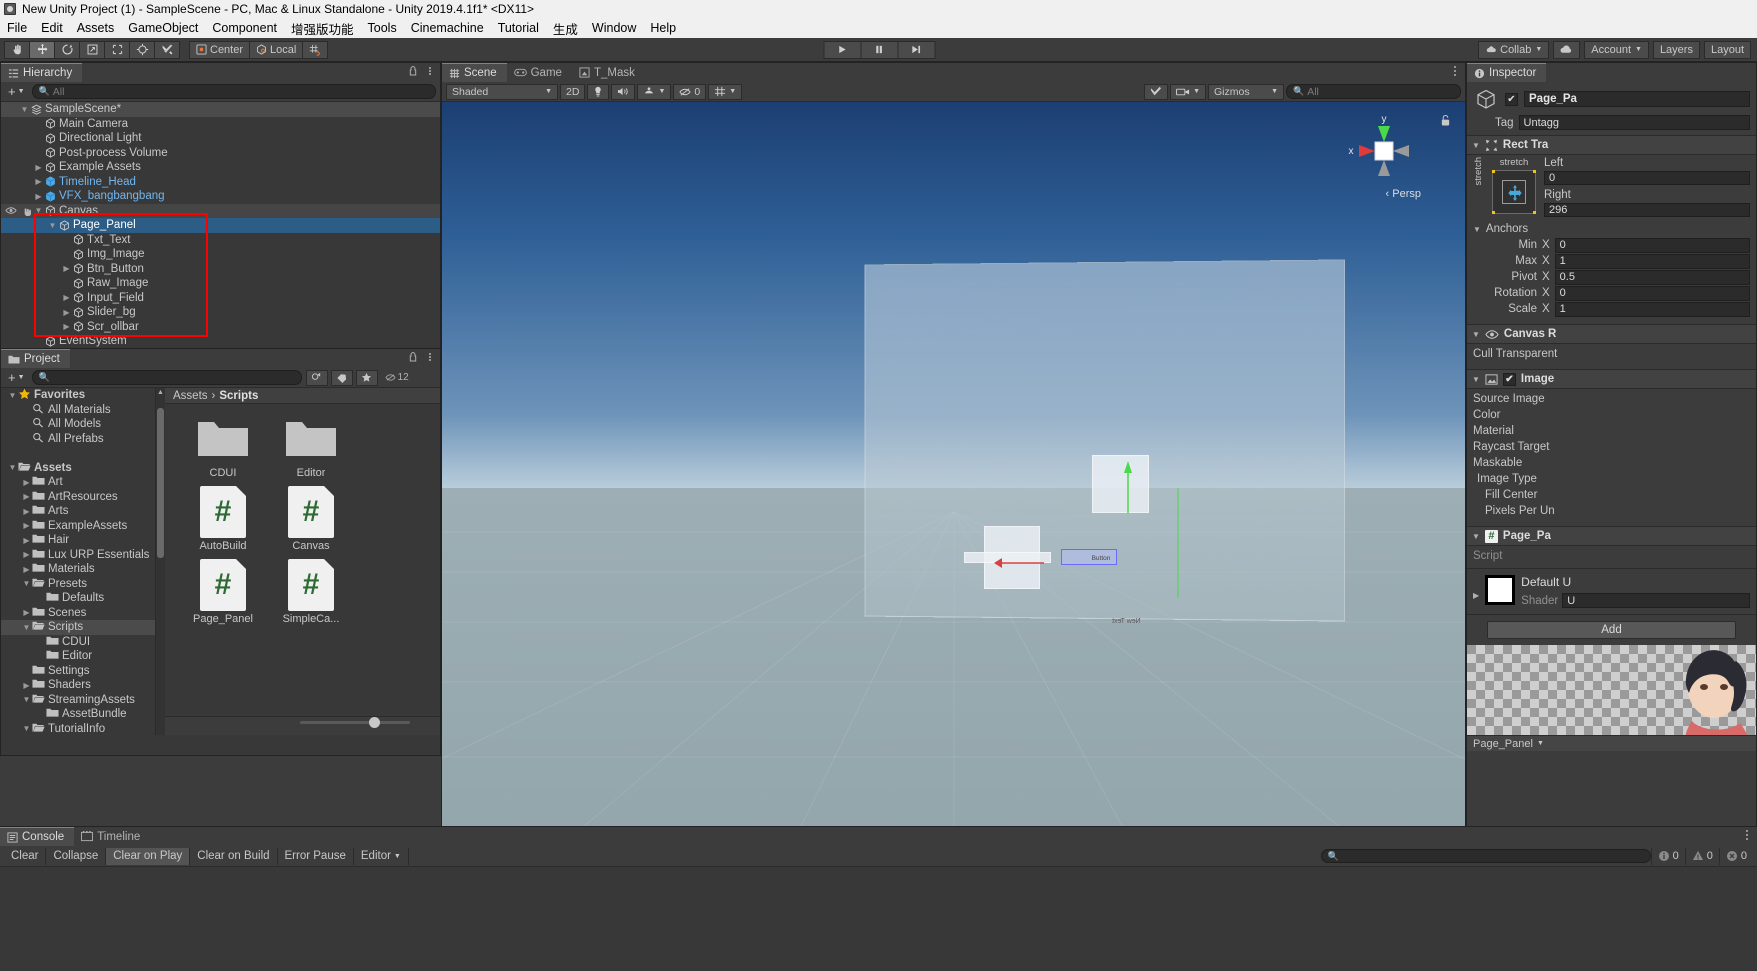 This screenshot has width=1757, height=971. I want to click on asset-item-page-panel: # Page_Panel, so click(223, 592).